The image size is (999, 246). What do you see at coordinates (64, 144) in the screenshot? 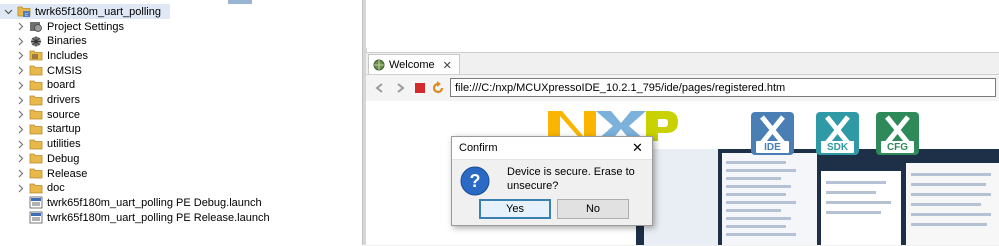
I see `tree-item-label: utilities` at bounding box center [64, 144].